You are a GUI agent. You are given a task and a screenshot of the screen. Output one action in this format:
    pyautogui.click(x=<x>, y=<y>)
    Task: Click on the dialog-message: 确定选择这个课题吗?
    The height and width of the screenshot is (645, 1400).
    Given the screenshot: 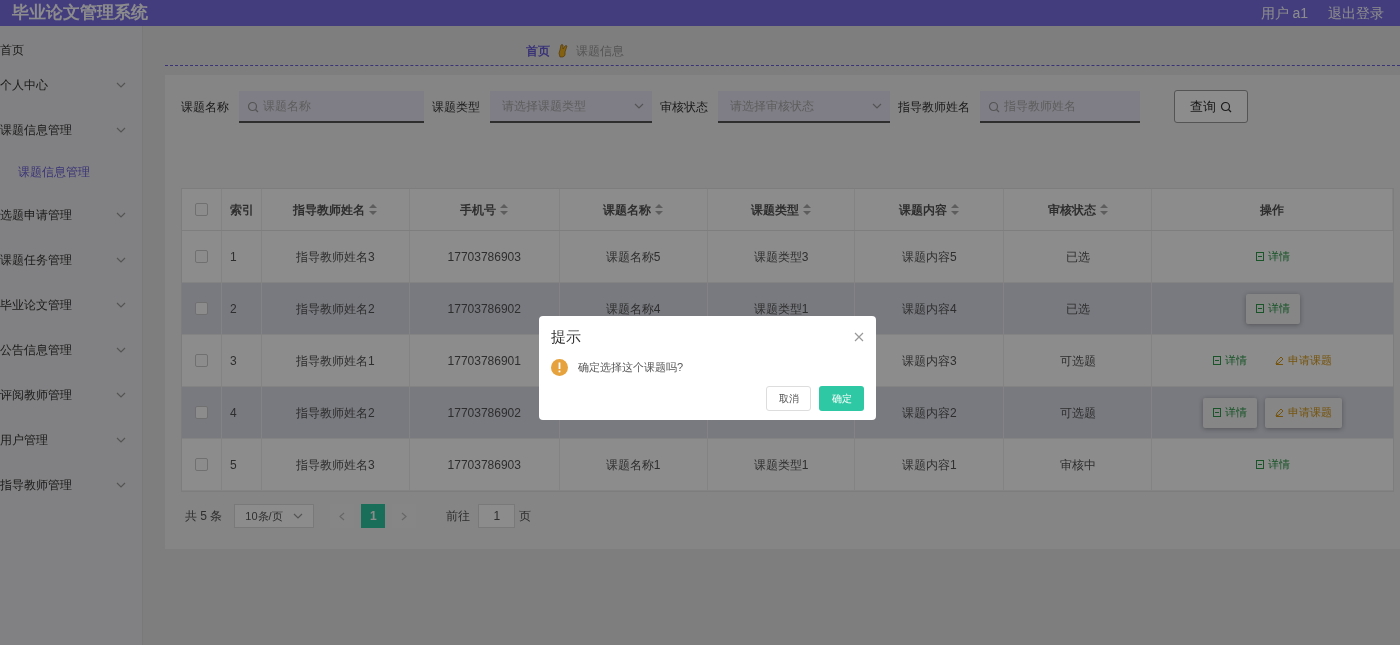 What is the action you would take?
    pyautogui.click(x=631, y=367)
    